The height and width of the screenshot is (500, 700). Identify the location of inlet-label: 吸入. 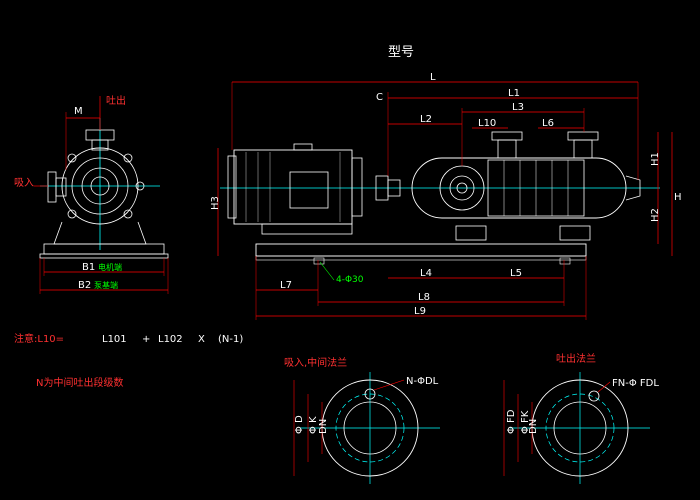
(24, 183).